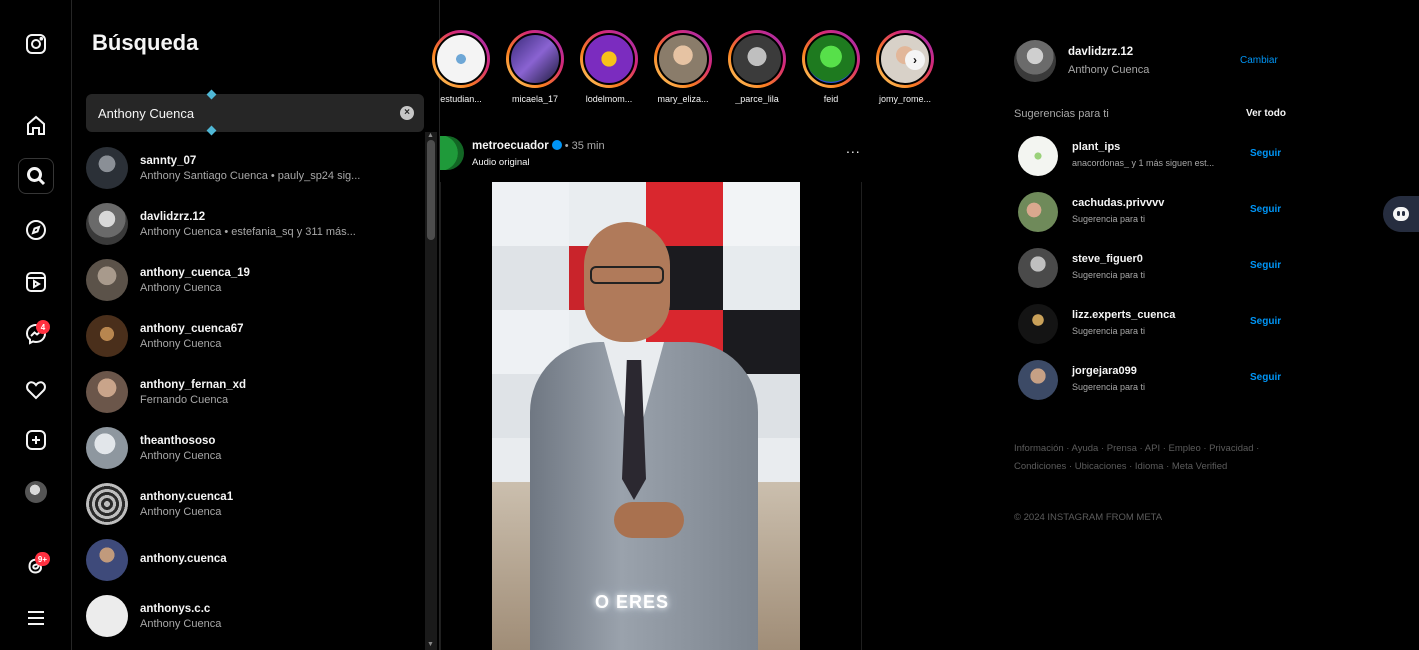 This screenshot has width=1419, height=650. I want to click on search-result: anthony_cuenca_19 Anthony Cuenca, so click(251, 280).